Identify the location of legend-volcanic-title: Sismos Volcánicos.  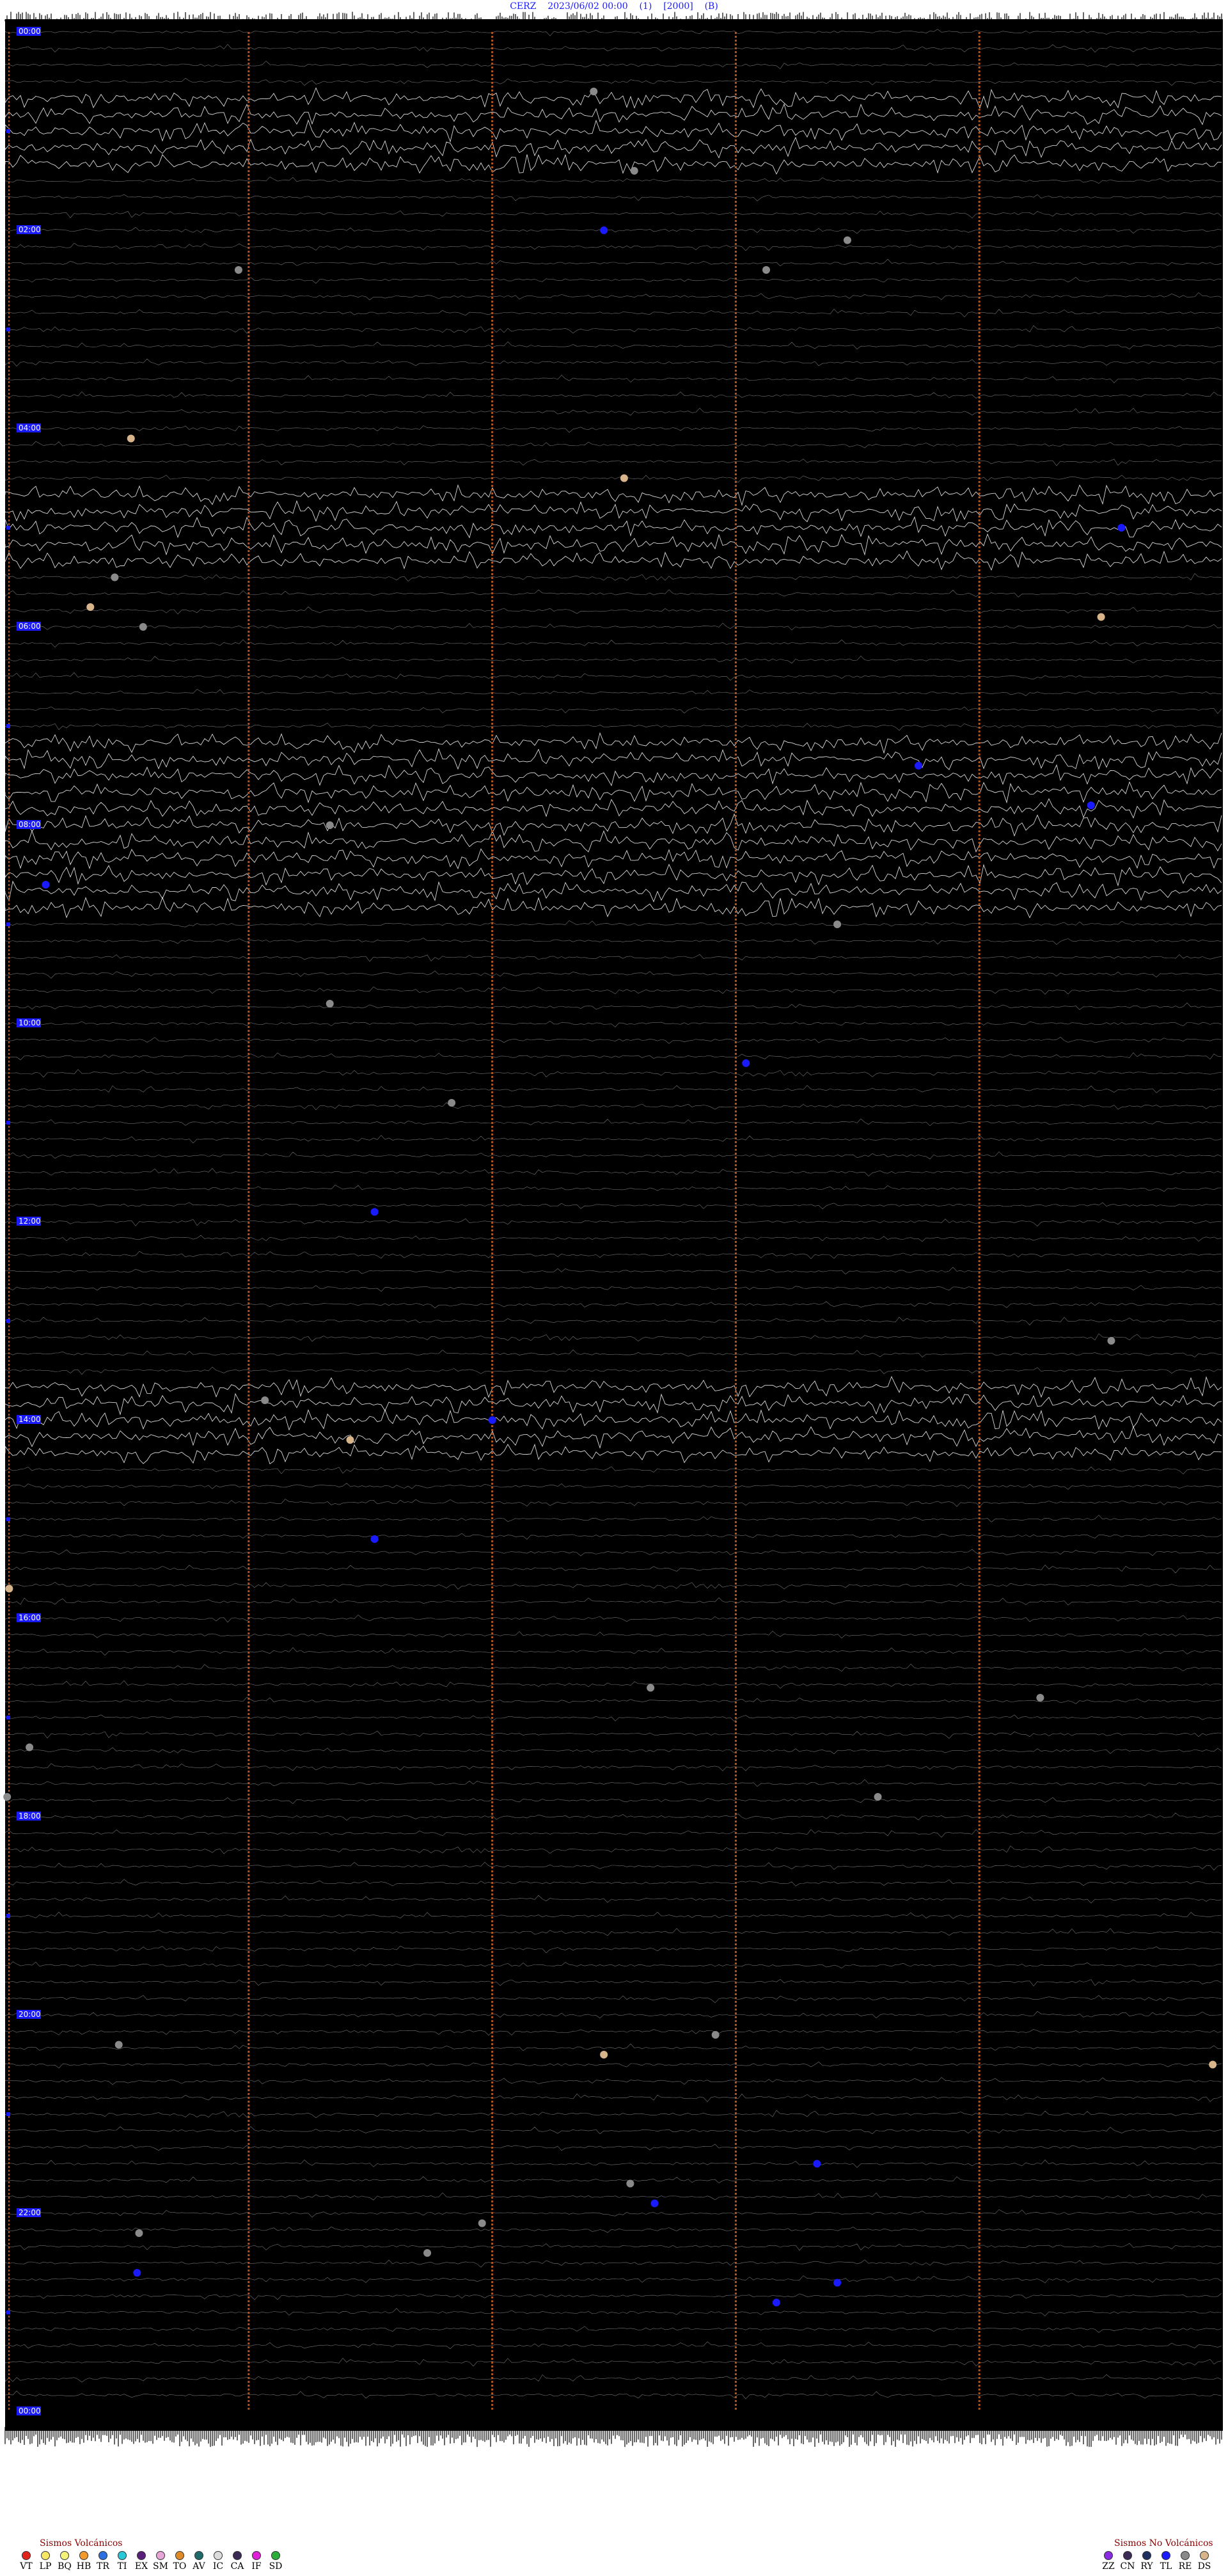
(81, 2543).